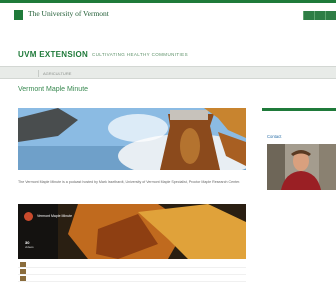 Image resolution: width=336 pixels, height=297 pixels. Describe the element at coordinates (18, 15) in the screenshot. I see `uvm-shield-logo` at that location.